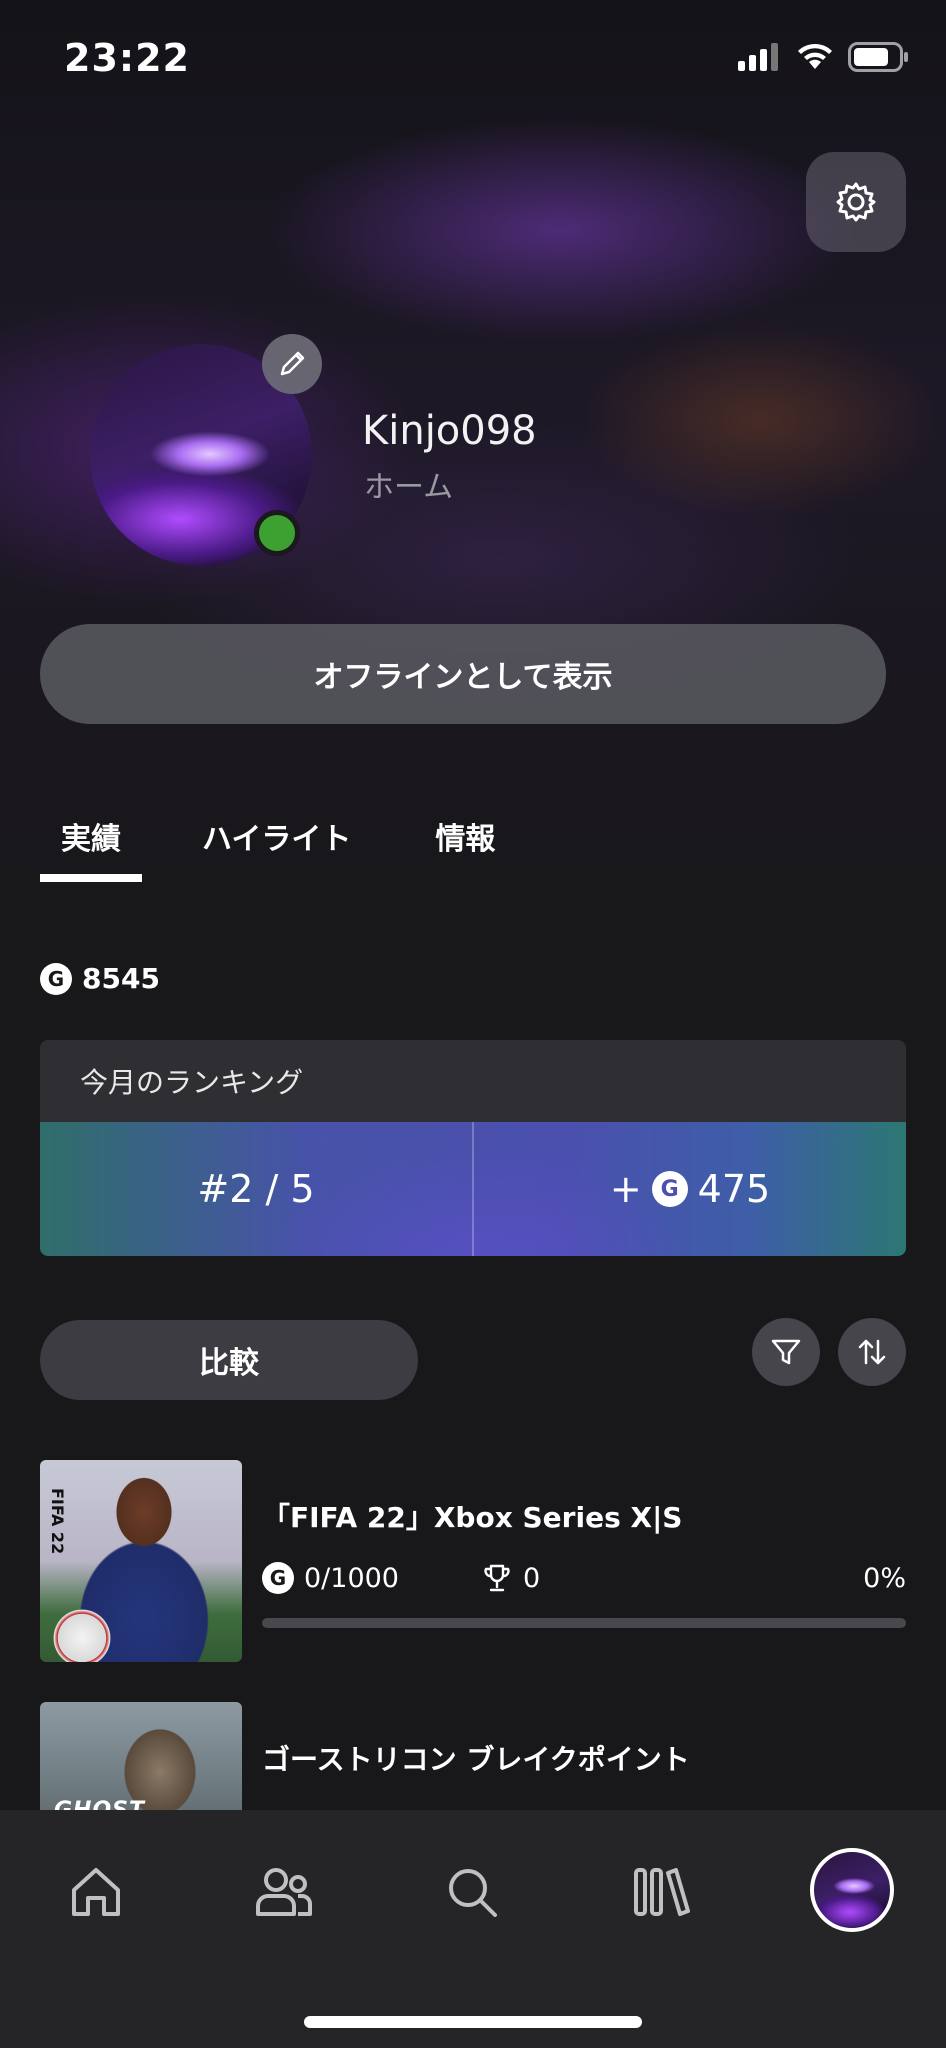 The image size is (946, 2048). Describe the element at coordinates (141, 1561) in the screenshot. I see `game-thumbnail: FIFA 22` at that location.